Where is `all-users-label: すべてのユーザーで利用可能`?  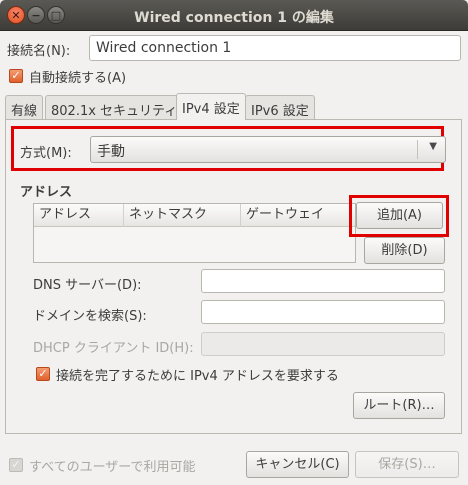 all-users-label: すべてのユーザーで利用可能 is located at coordinates (112, 467).